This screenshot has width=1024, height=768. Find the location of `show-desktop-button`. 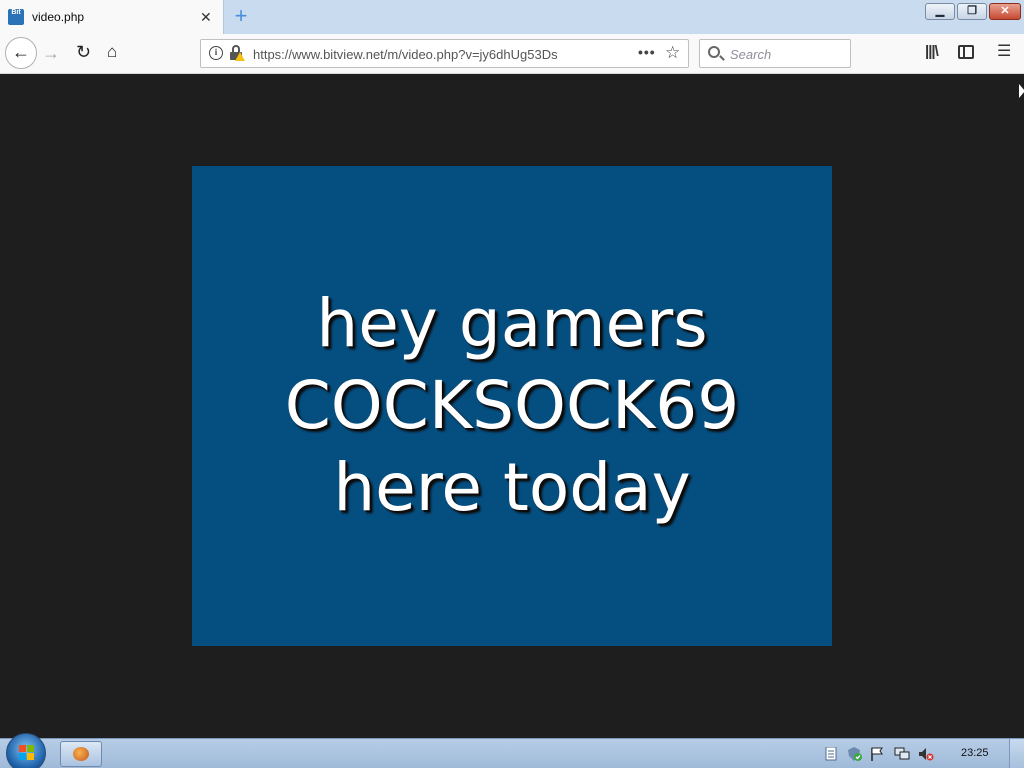

show-desktop-button is located at coordinates (1016, 753).